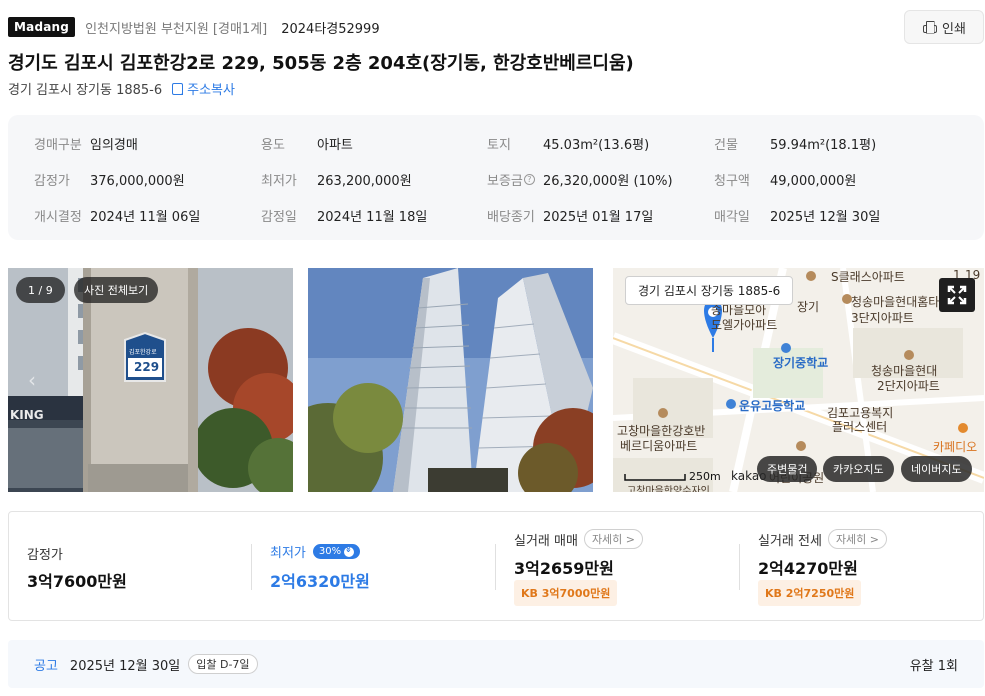 Image resolution: width=985 pixels, height=696 pixels. Describe the element at coordinates (85, 90) in the screenshot. I see `lot-address: 경기 김포시 장기동 1885-6` at that location.